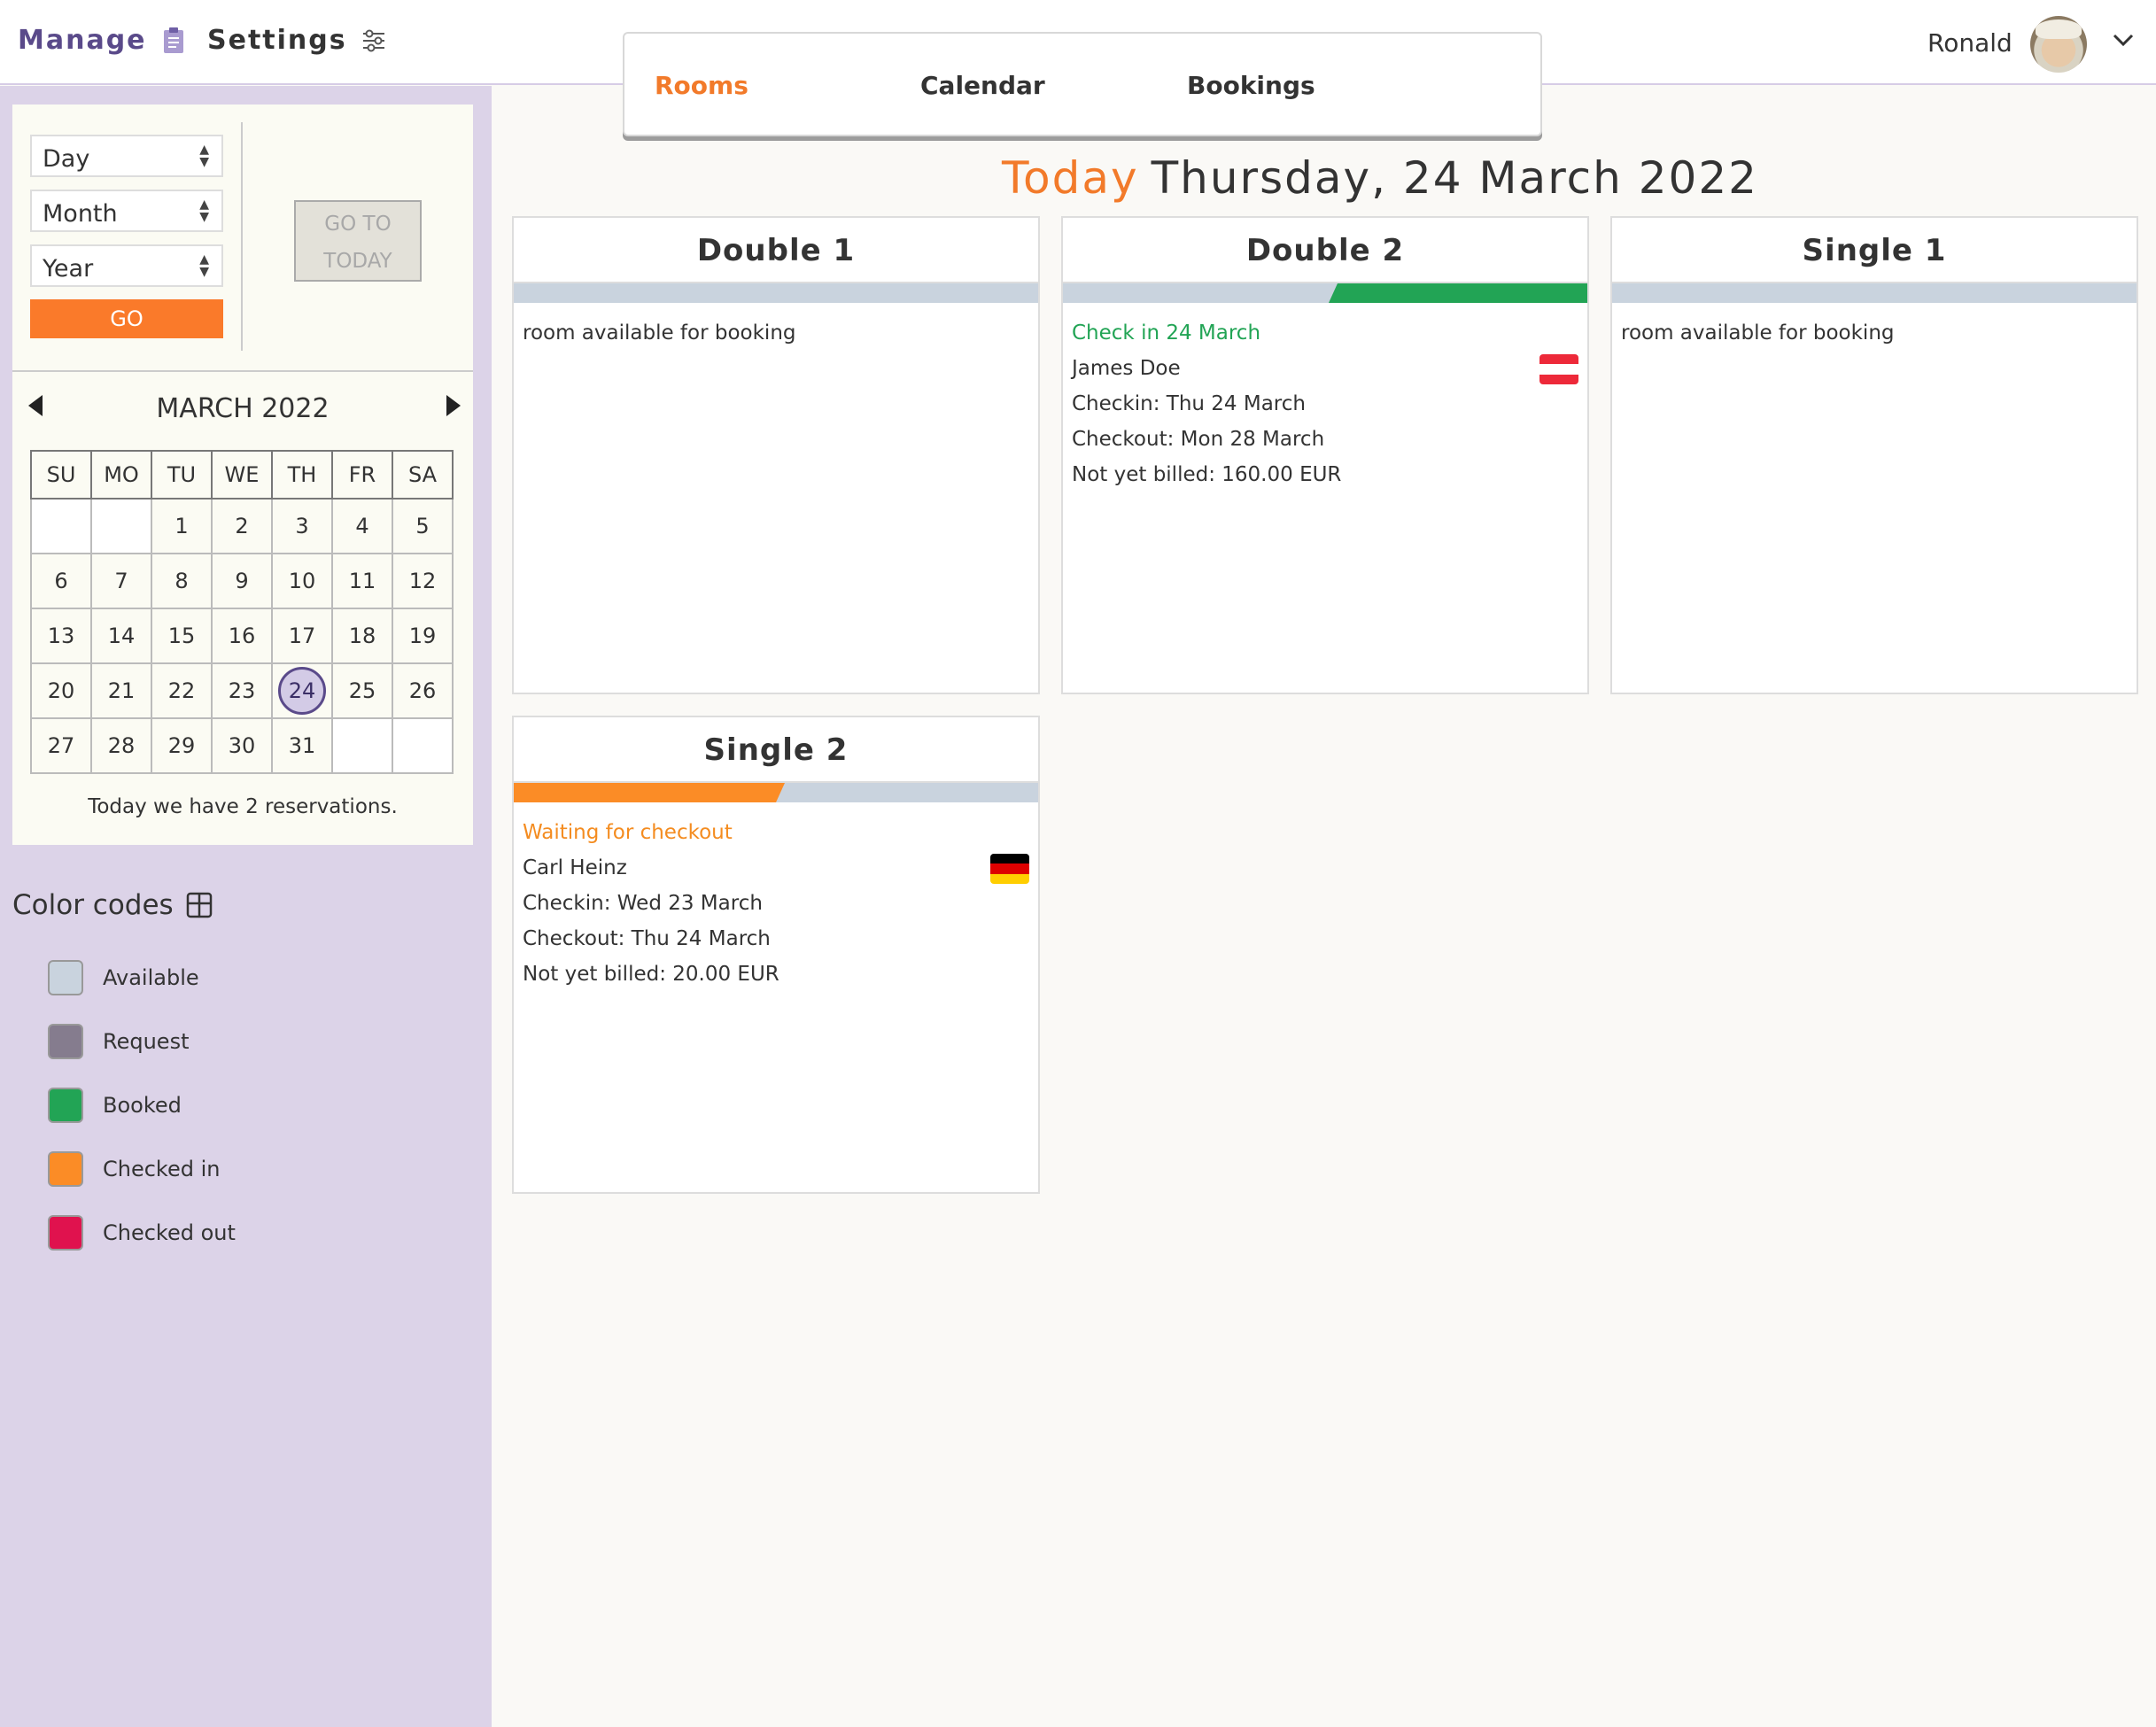 The height and width of the screenshot is (1727, 2156). I want to click on calendar-day: 23, so click(242, 690).